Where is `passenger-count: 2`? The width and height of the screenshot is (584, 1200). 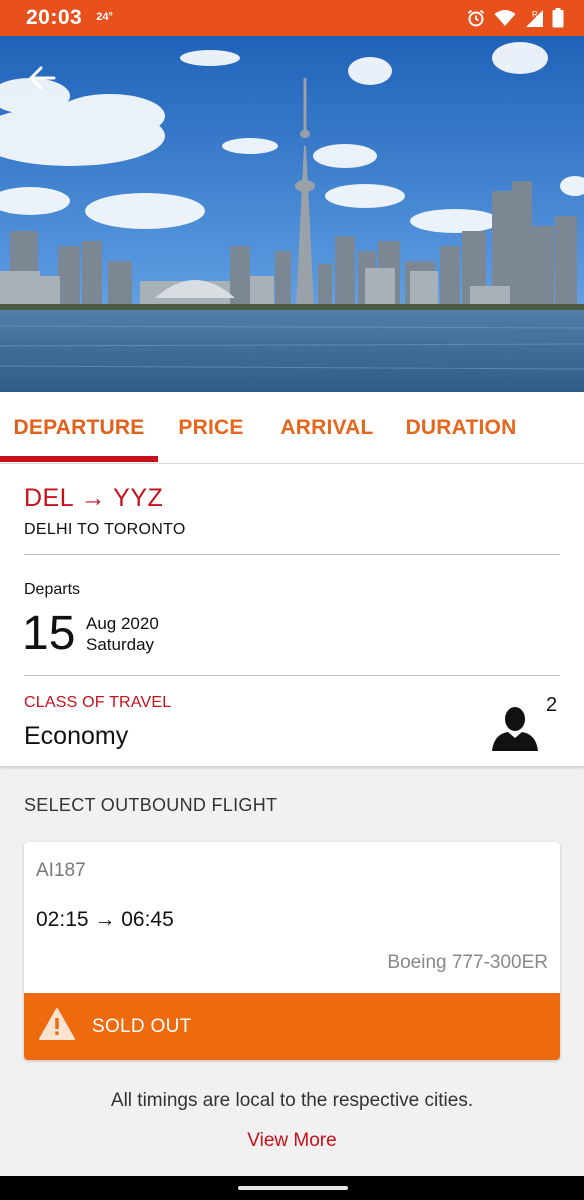 passenger-count: 2 is located at coordinates (552, 705).